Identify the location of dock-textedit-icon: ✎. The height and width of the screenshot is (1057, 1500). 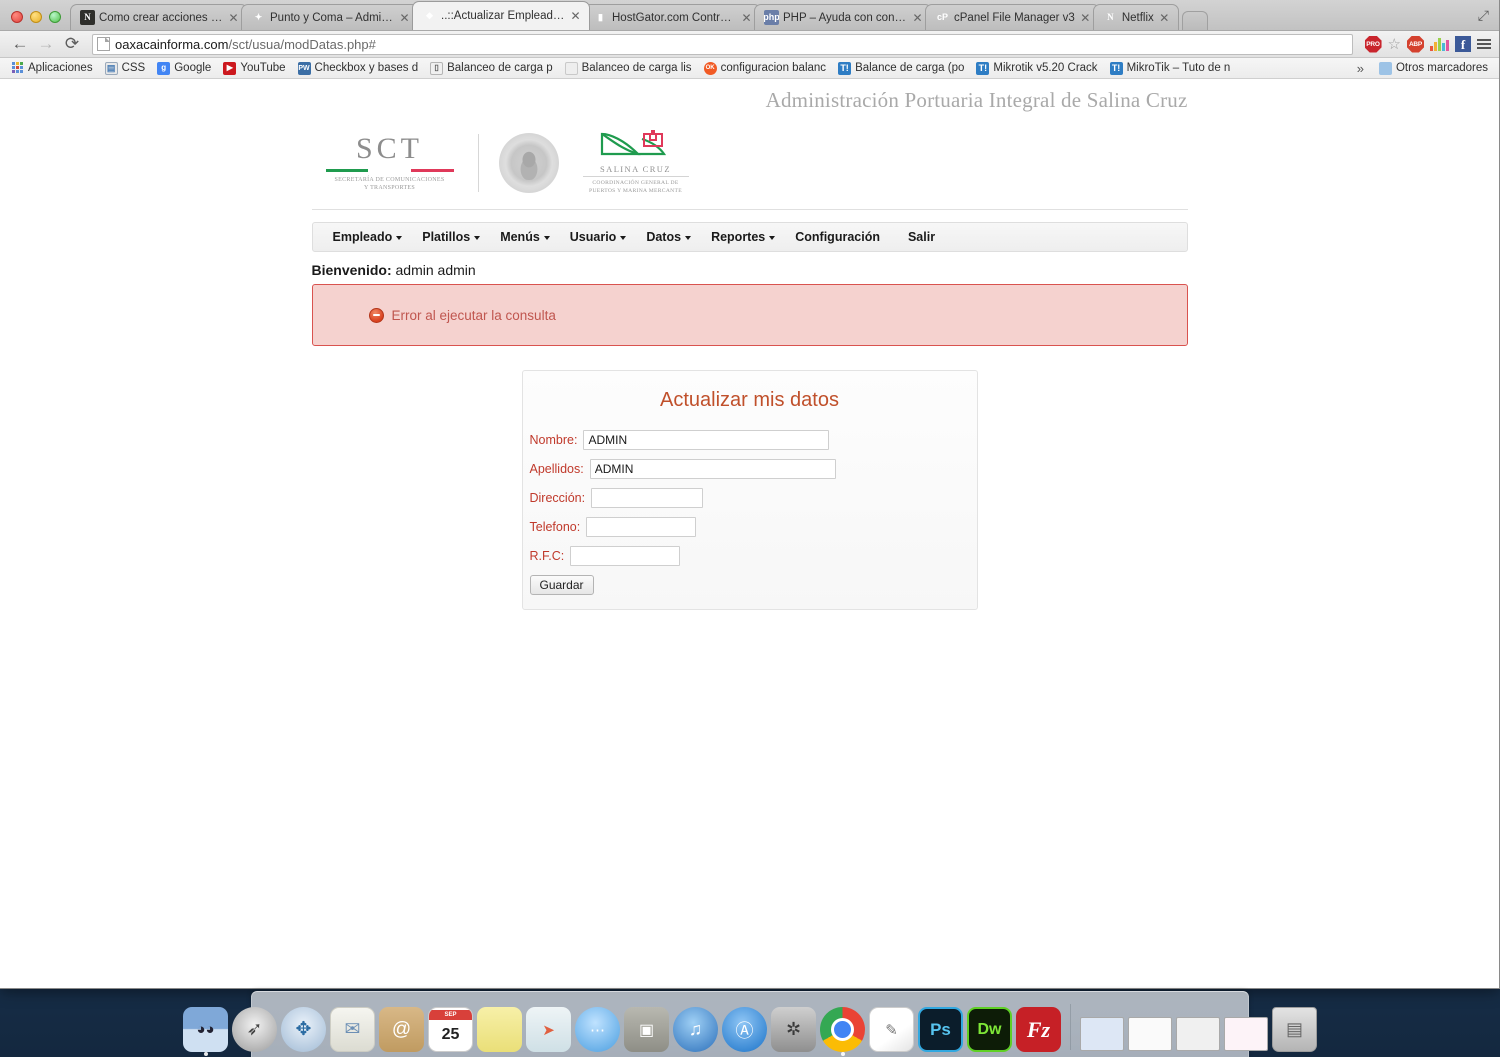
(891, 1029).